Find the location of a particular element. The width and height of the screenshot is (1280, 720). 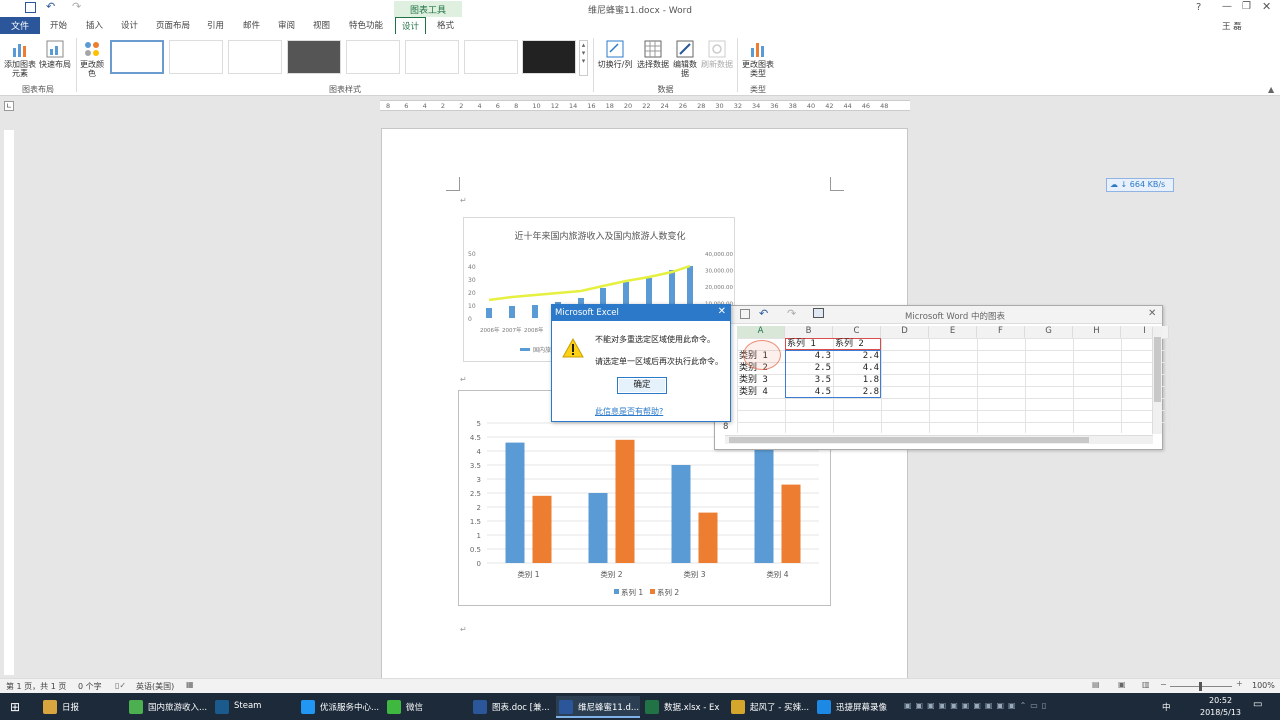

restore-button: ❐ is located at coordinates (1246, 6).